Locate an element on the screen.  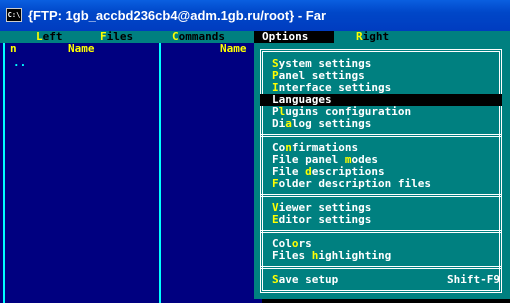
label-text: Dialog settings is located at coordinates (322, 123).